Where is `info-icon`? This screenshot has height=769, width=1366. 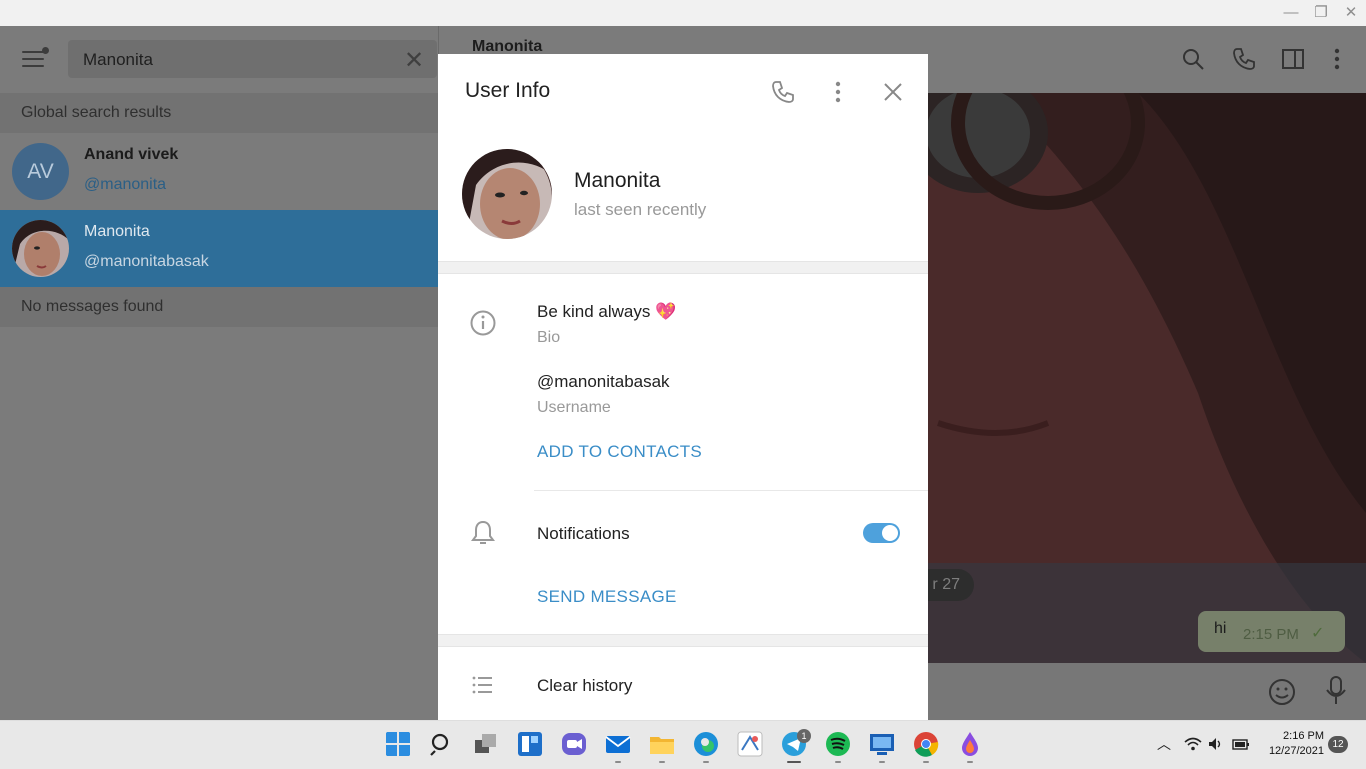 info-icon is located at coordinates (483, 323).